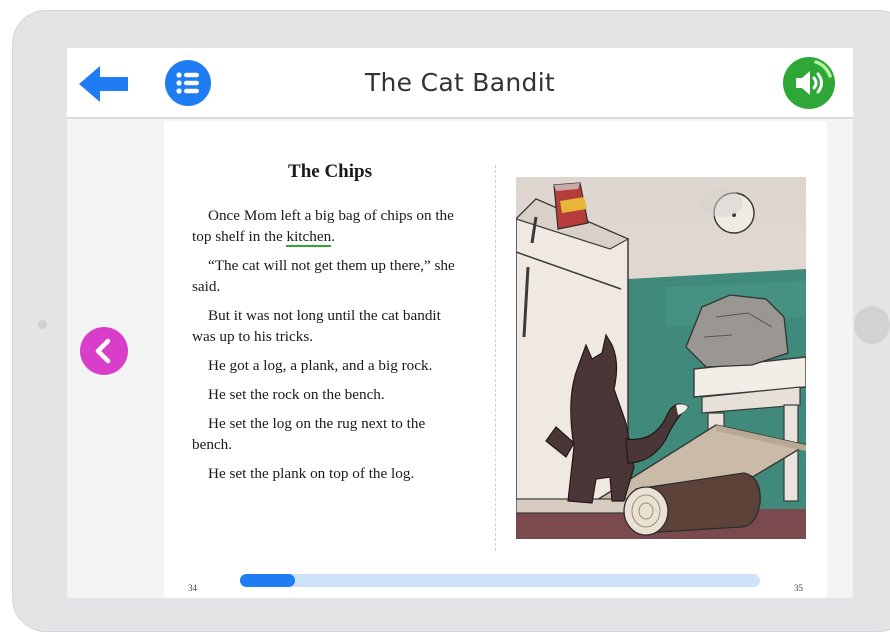 This screenshot has width=890, height=638. Describe the element at coordinates (872, 325) in the screenshot. I see `home-button` at that location.